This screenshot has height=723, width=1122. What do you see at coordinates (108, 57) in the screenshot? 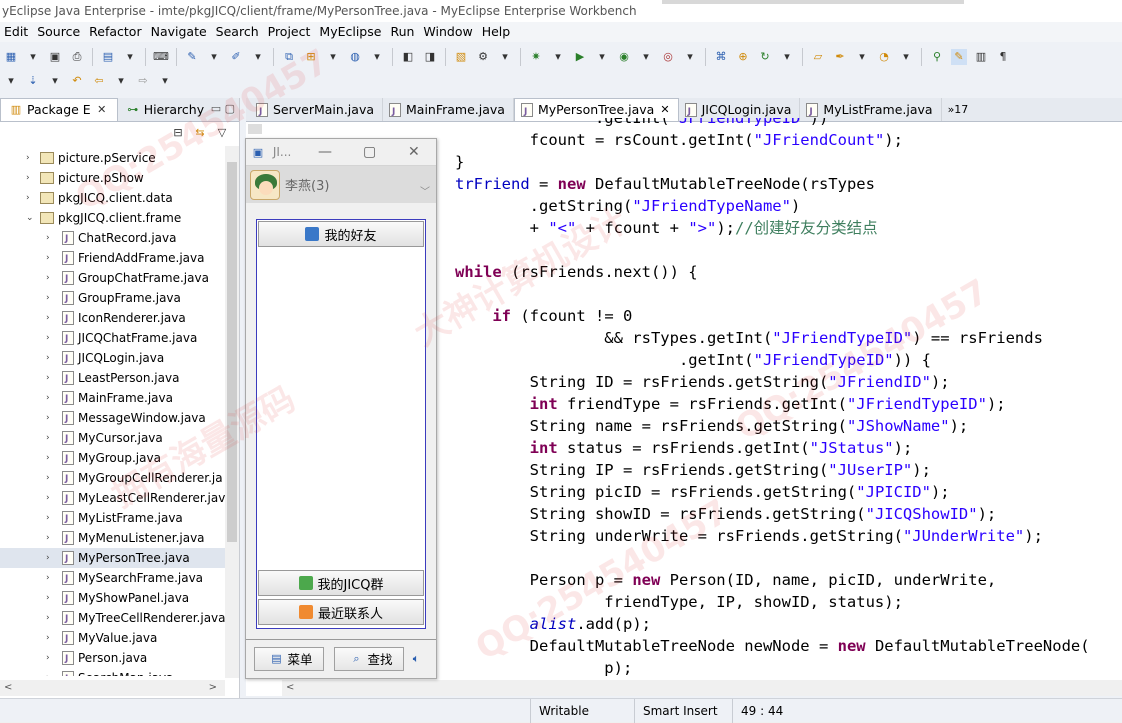
I see `new-server-icon: ▤` at bounding box center [108, 57].